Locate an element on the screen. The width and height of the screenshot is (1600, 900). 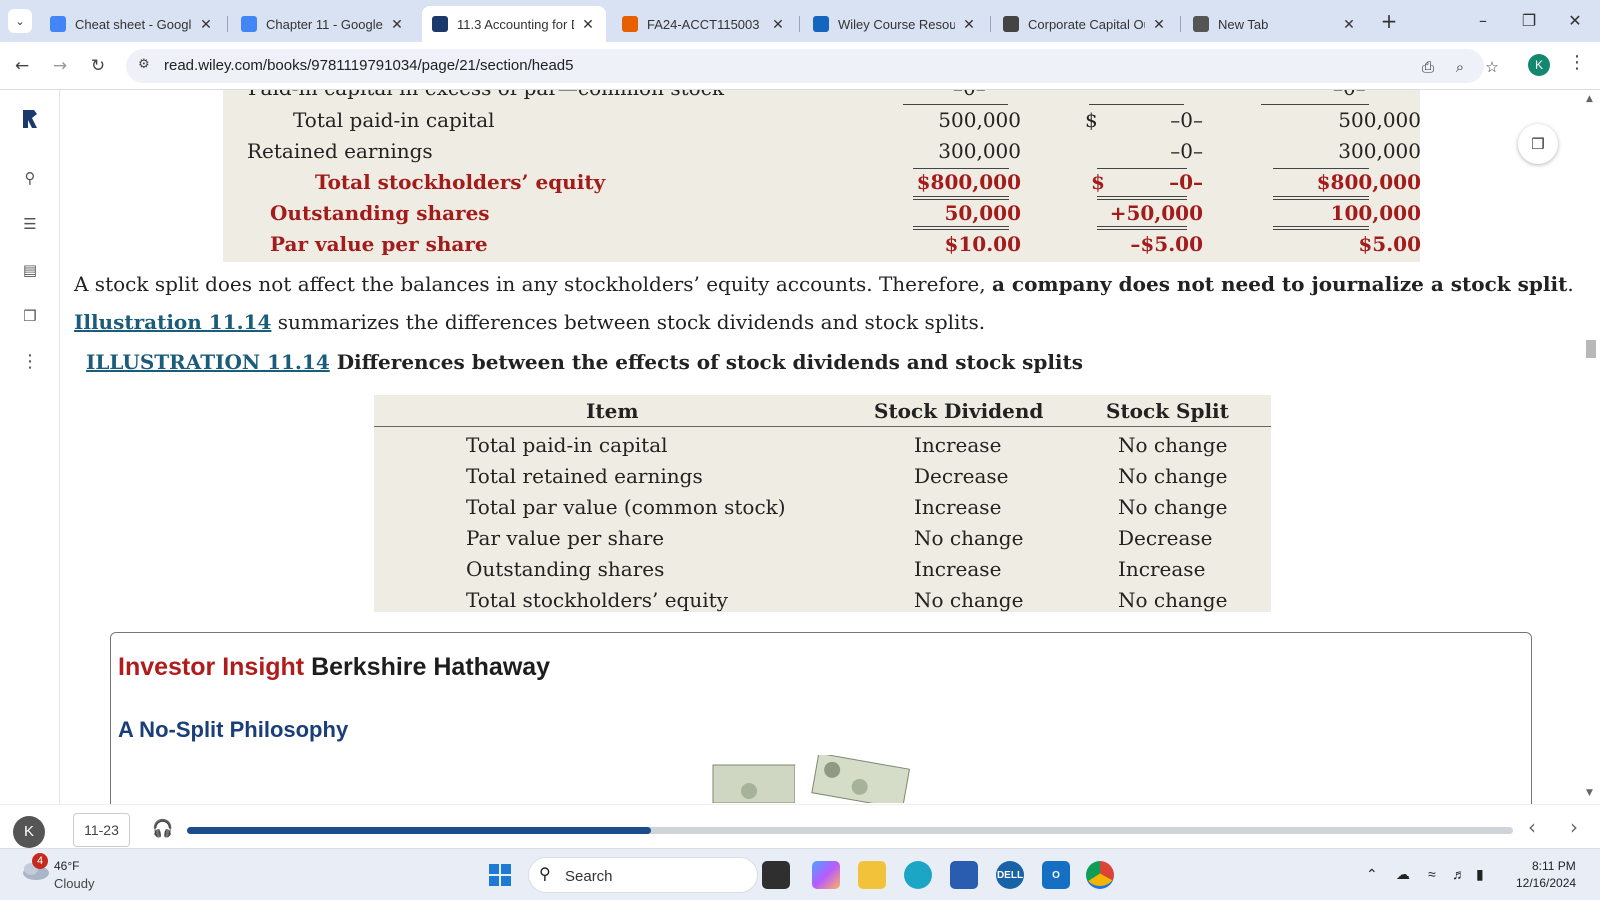
volume-icon: ♬ is located at coordinates (1459, 874).